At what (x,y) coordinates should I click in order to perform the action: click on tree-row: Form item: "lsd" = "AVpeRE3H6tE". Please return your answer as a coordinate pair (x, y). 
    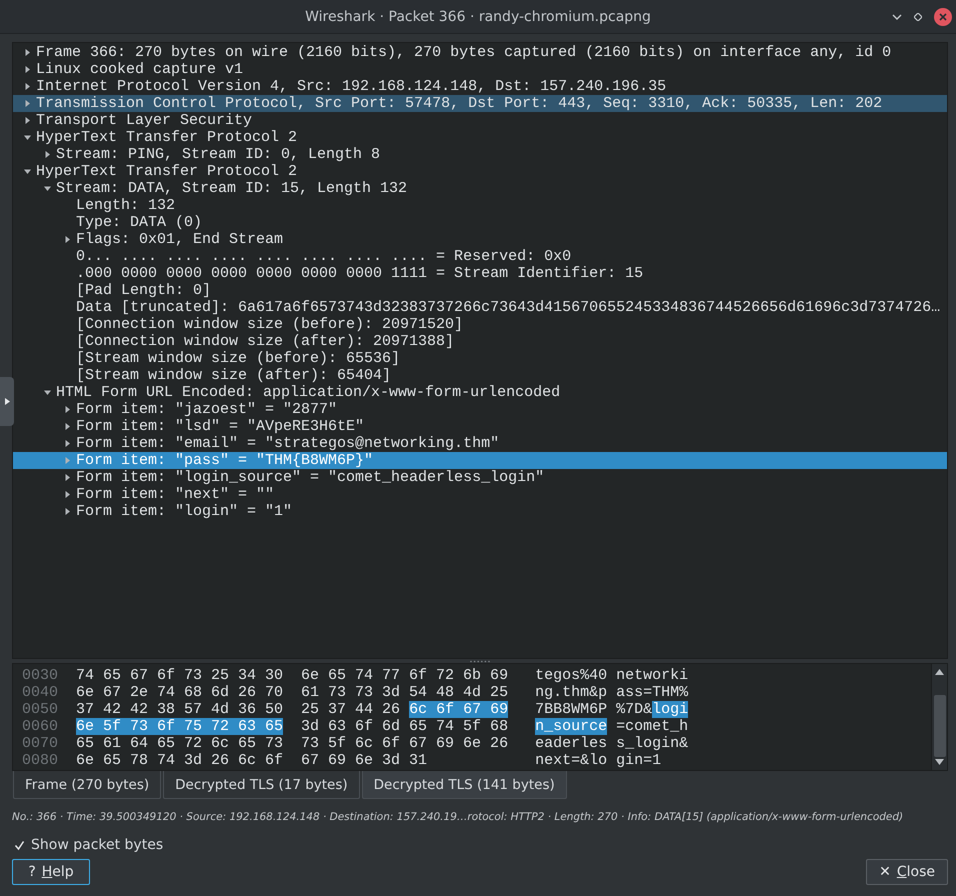
    Looking at the image, I should click on (480, 426).